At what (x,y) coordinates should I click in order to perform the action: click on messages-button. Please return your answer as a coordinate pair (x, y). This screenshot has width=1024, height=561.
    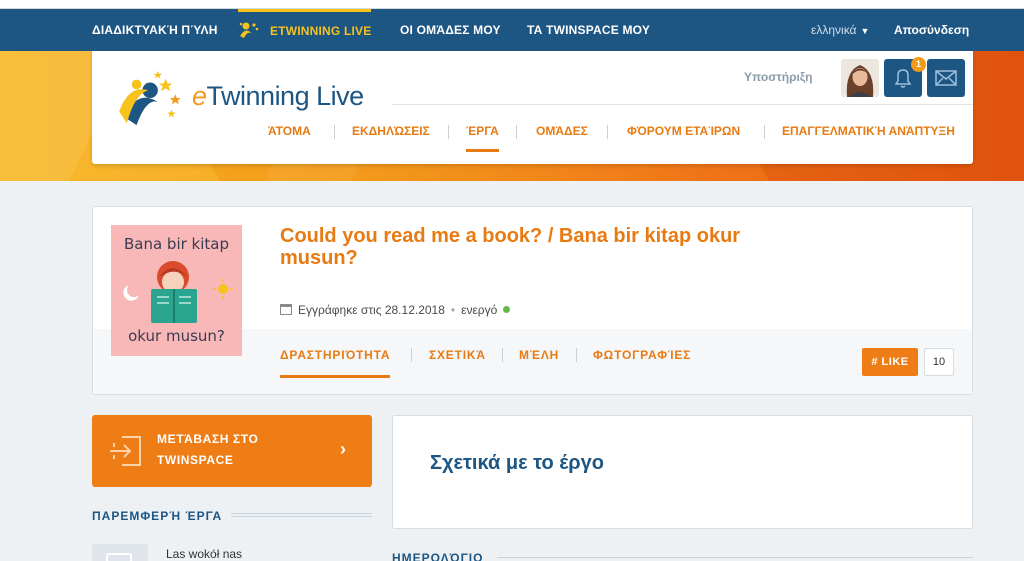
    Looking at the image, I should click on (946, 78).